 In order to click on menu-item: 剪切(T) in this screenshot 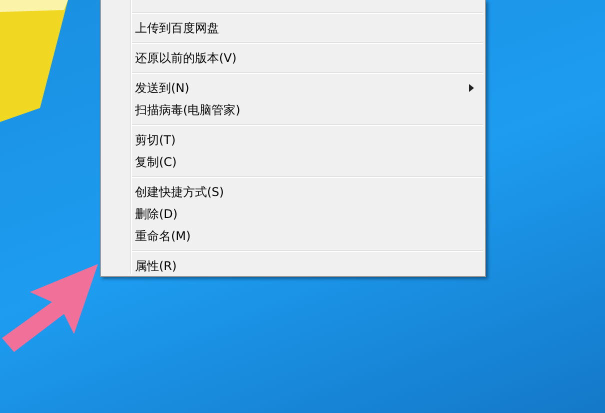, I will do `click(293, 140)`.